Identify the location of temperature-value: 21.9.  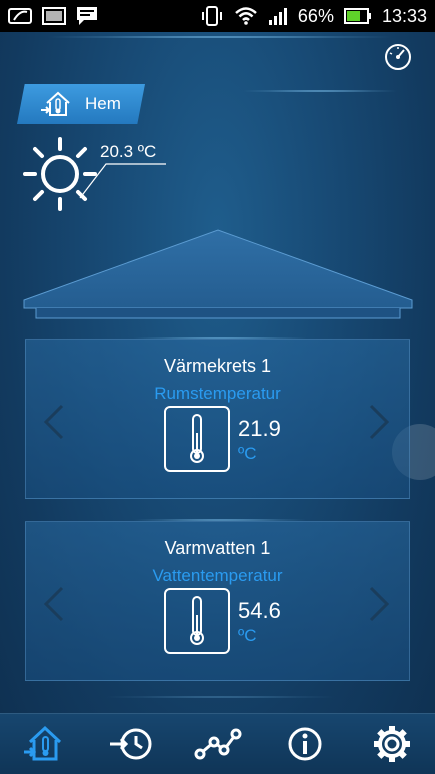
(259, 428).